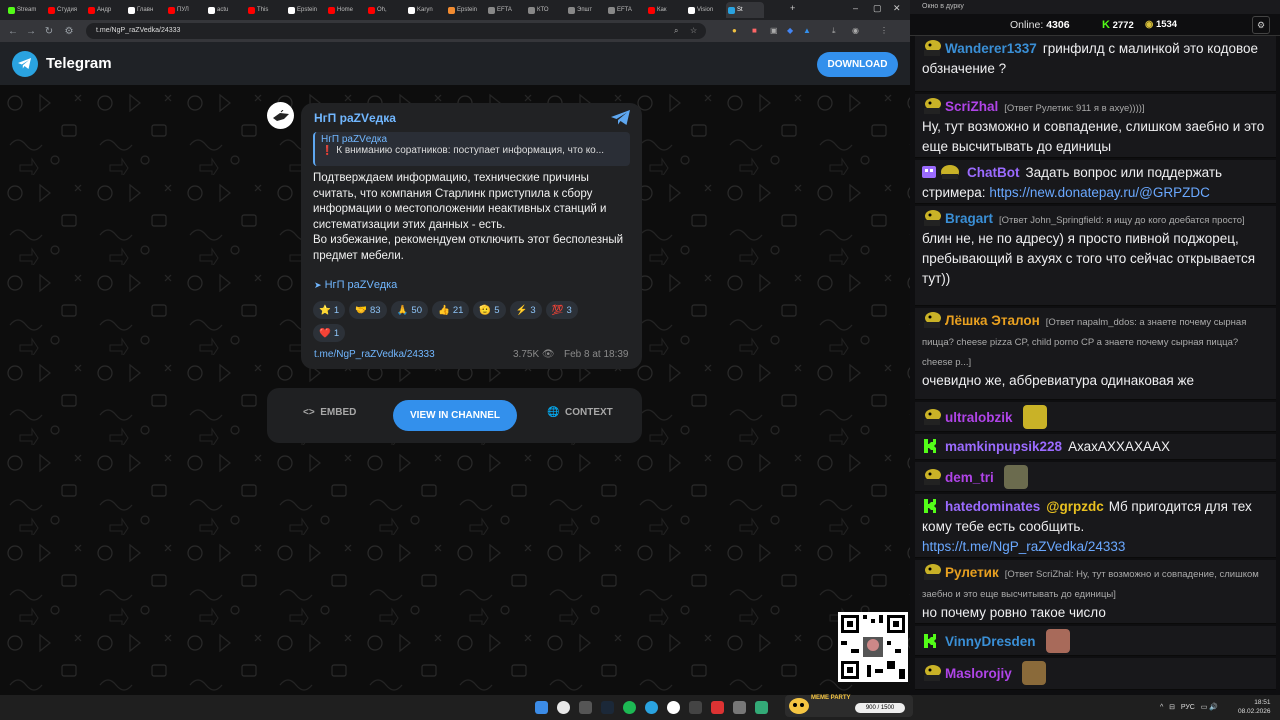  What do you see at coordinates (897, 8) in the screenshot?
I see `close-window-button: ✕` at bounding box center [897, 8].